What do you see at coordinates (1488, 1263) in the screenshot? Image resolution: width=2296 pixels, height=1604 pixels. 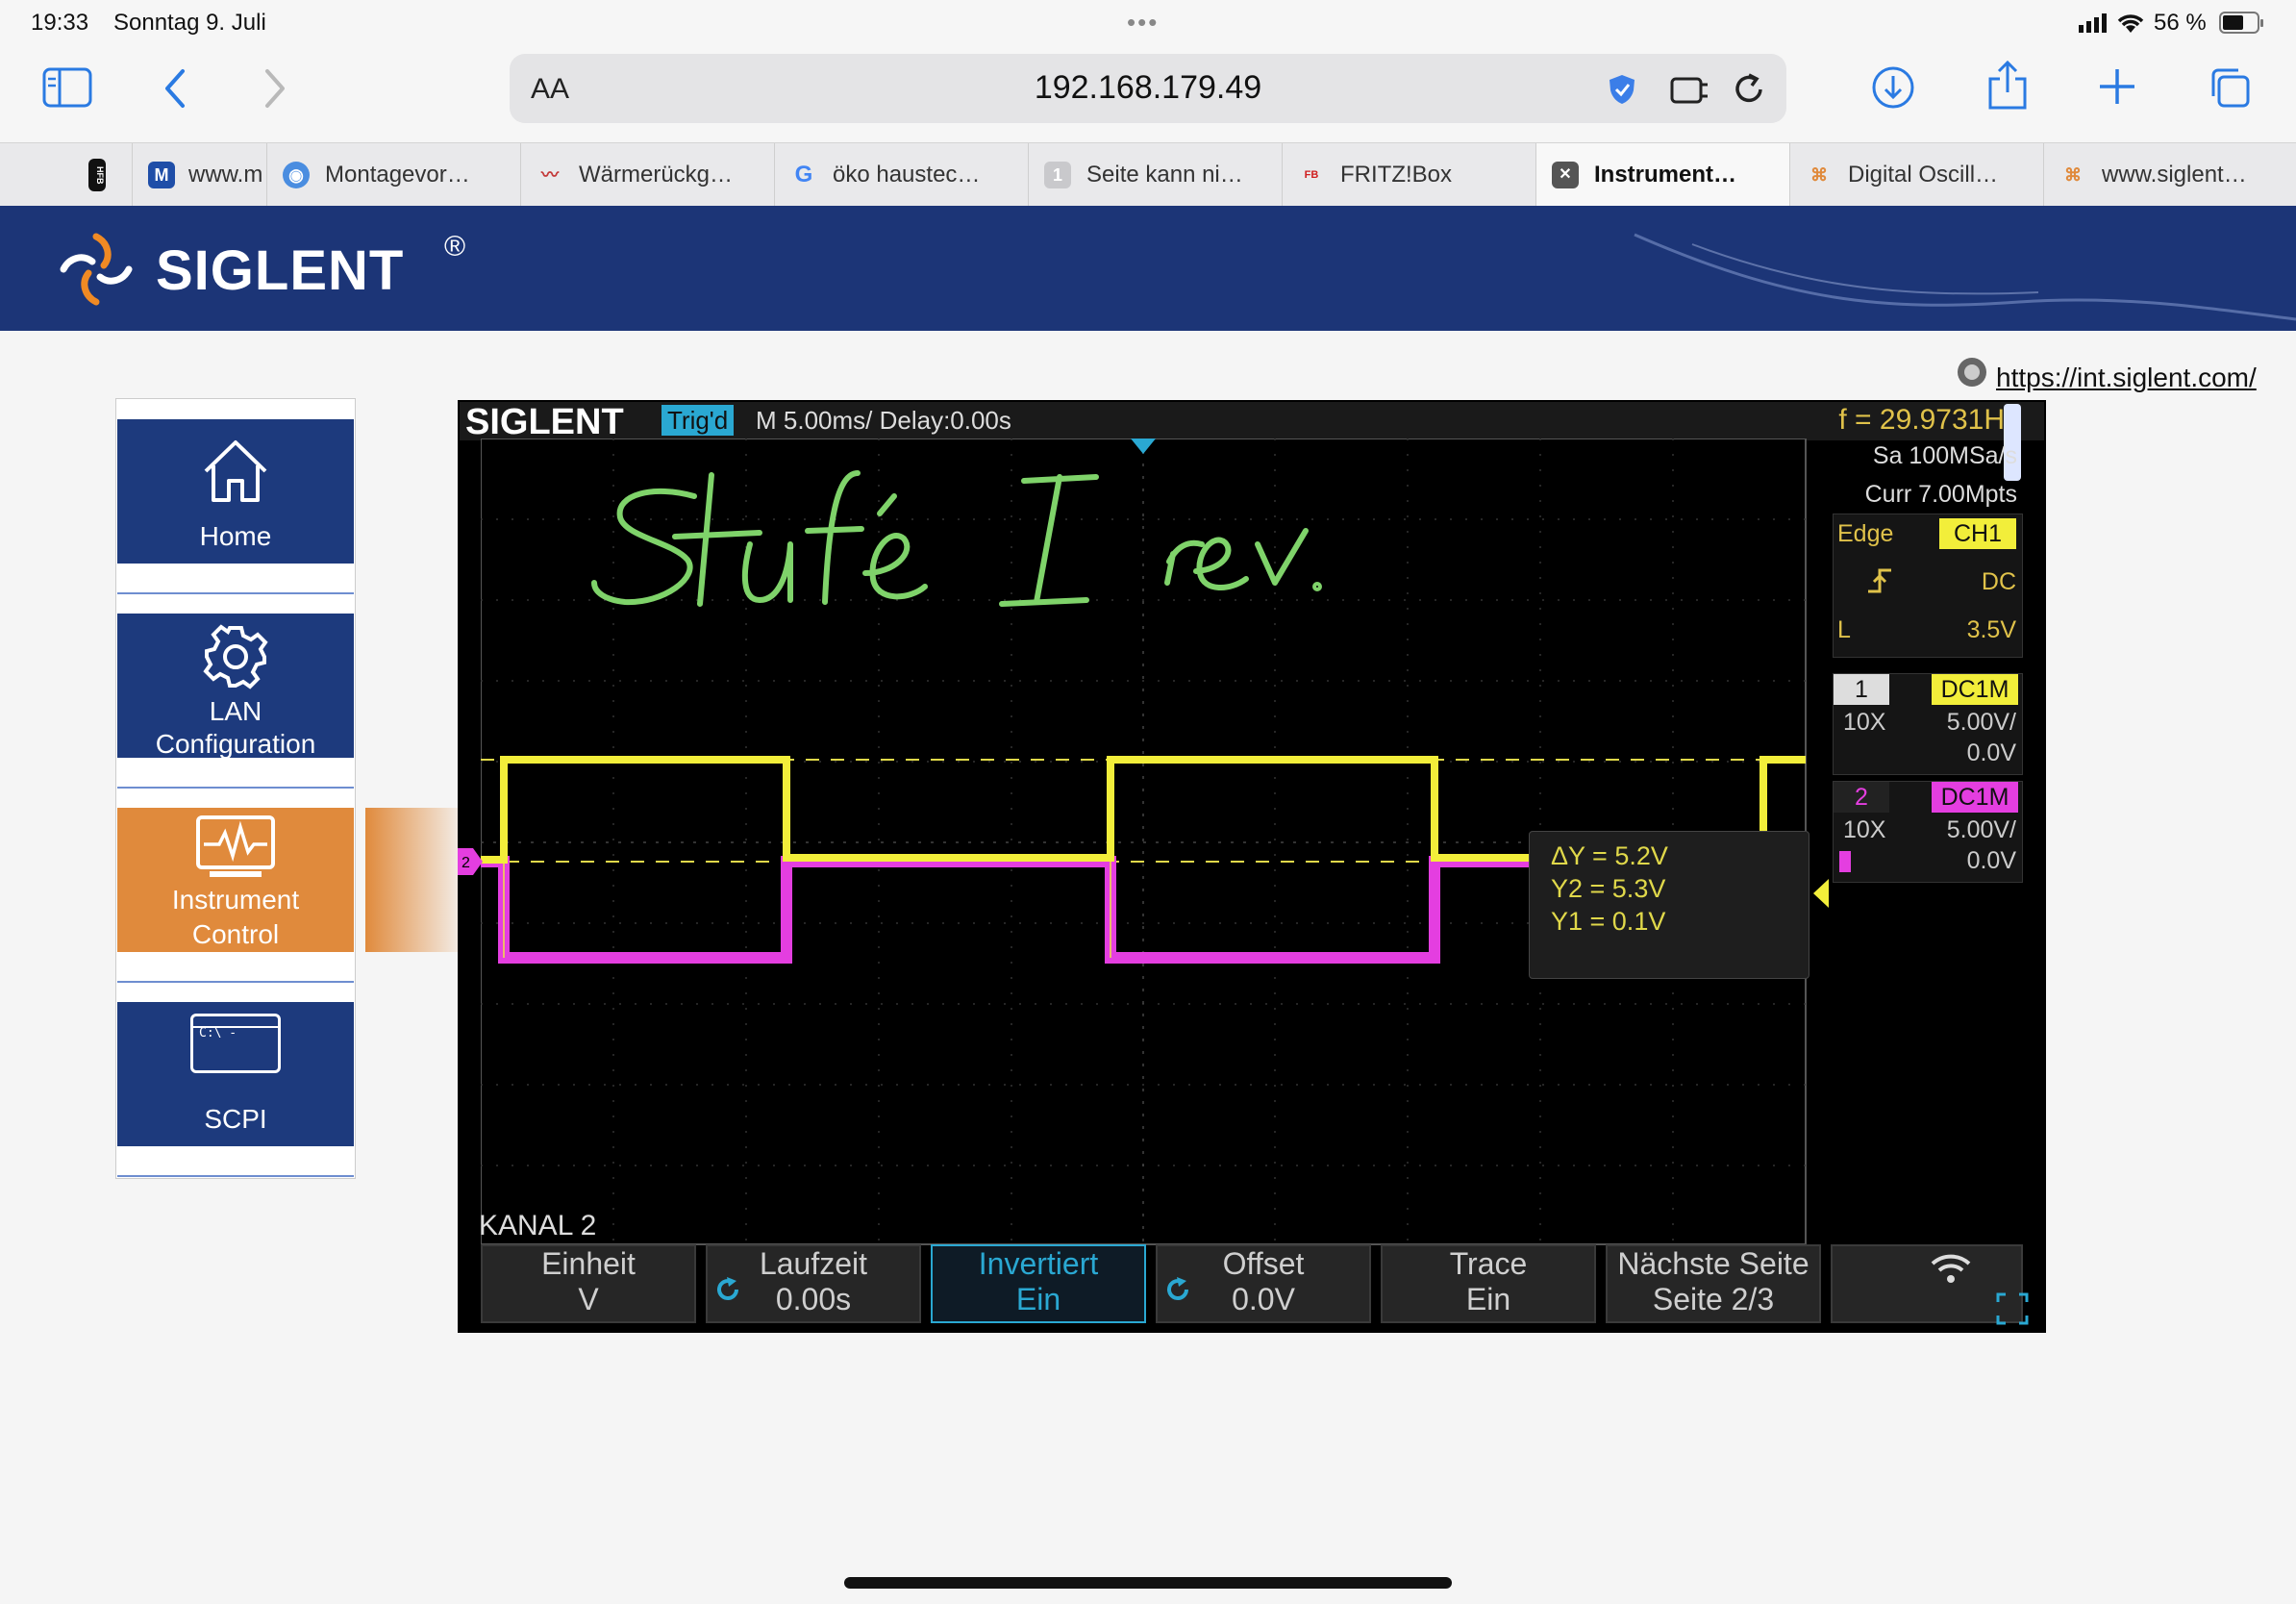 I see `softkey-label: Trace` at bounding box center [1488, 1263].